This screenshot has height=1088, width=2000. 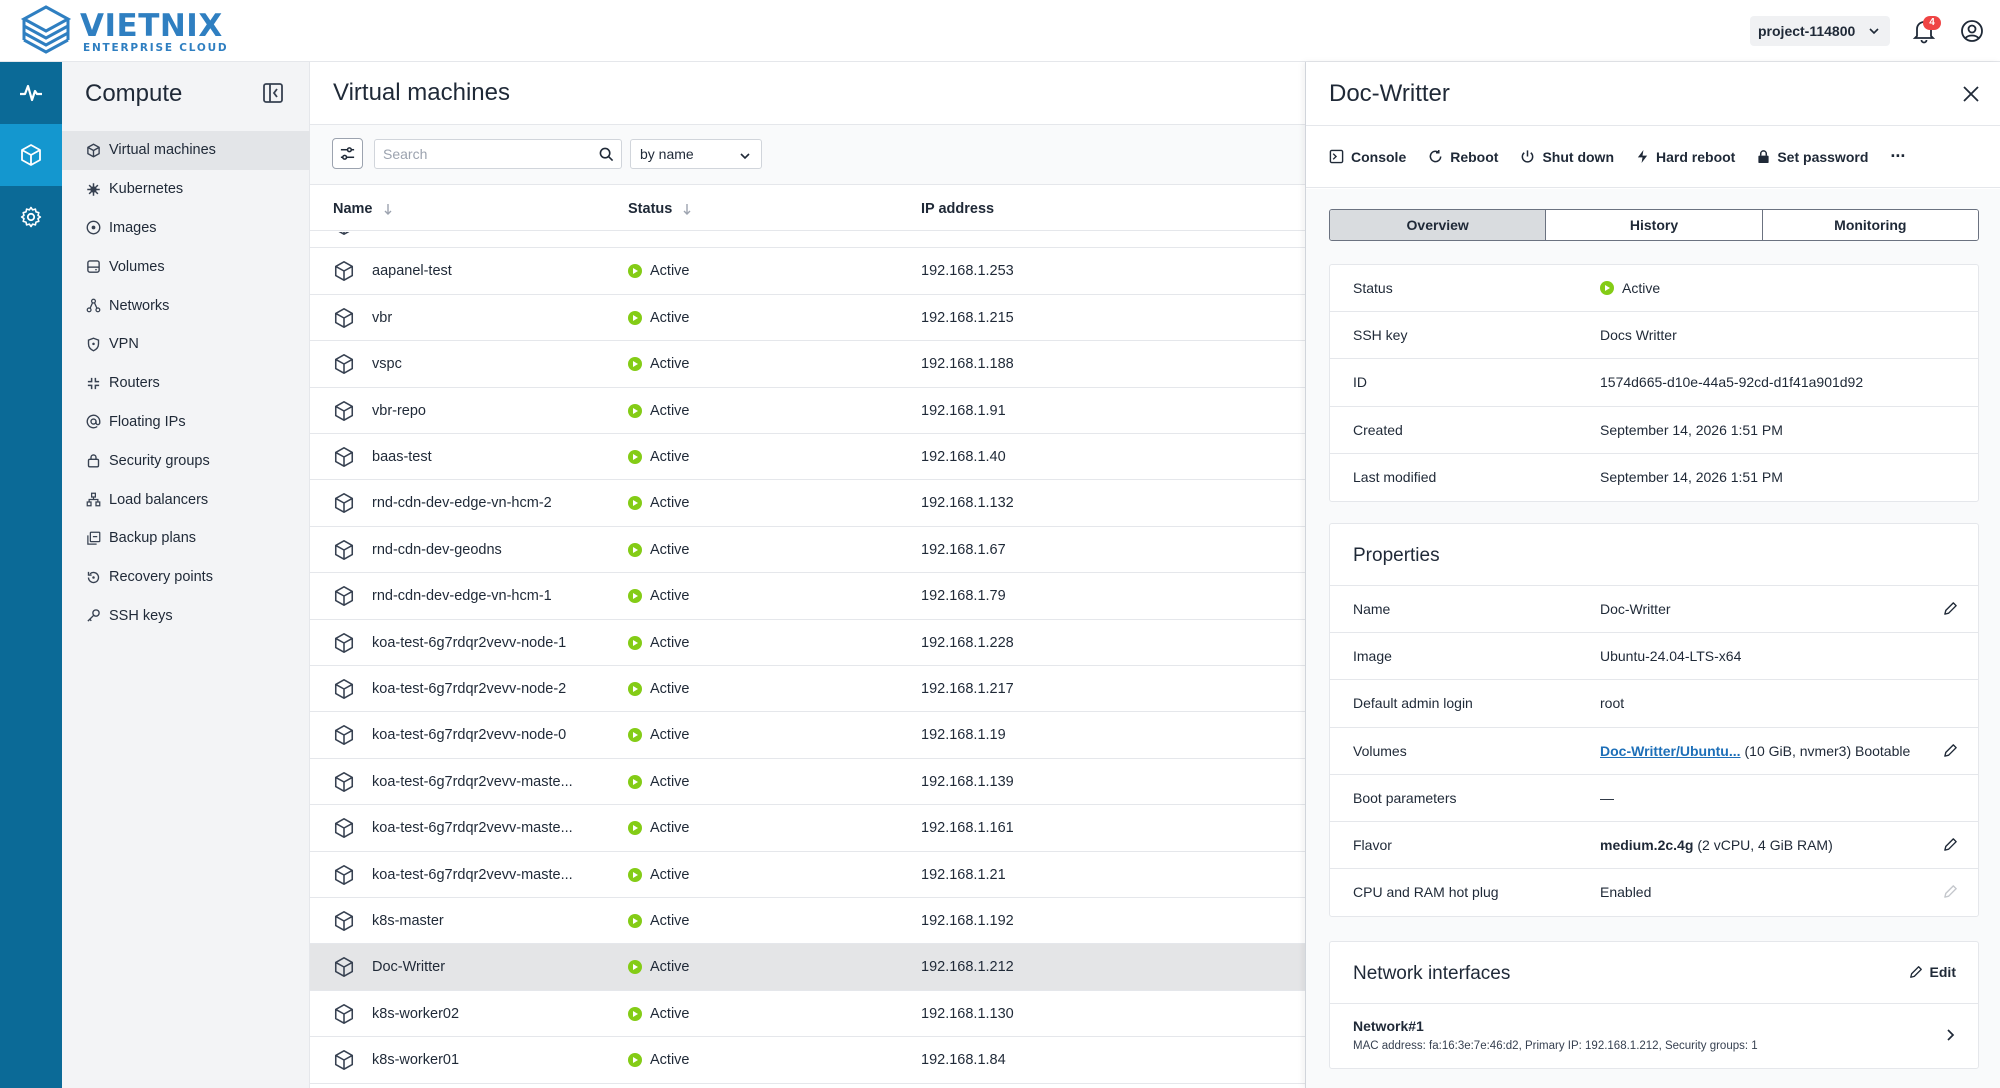 I want to click on shutdown-button: Shut down, so click(x=1567, y=157).